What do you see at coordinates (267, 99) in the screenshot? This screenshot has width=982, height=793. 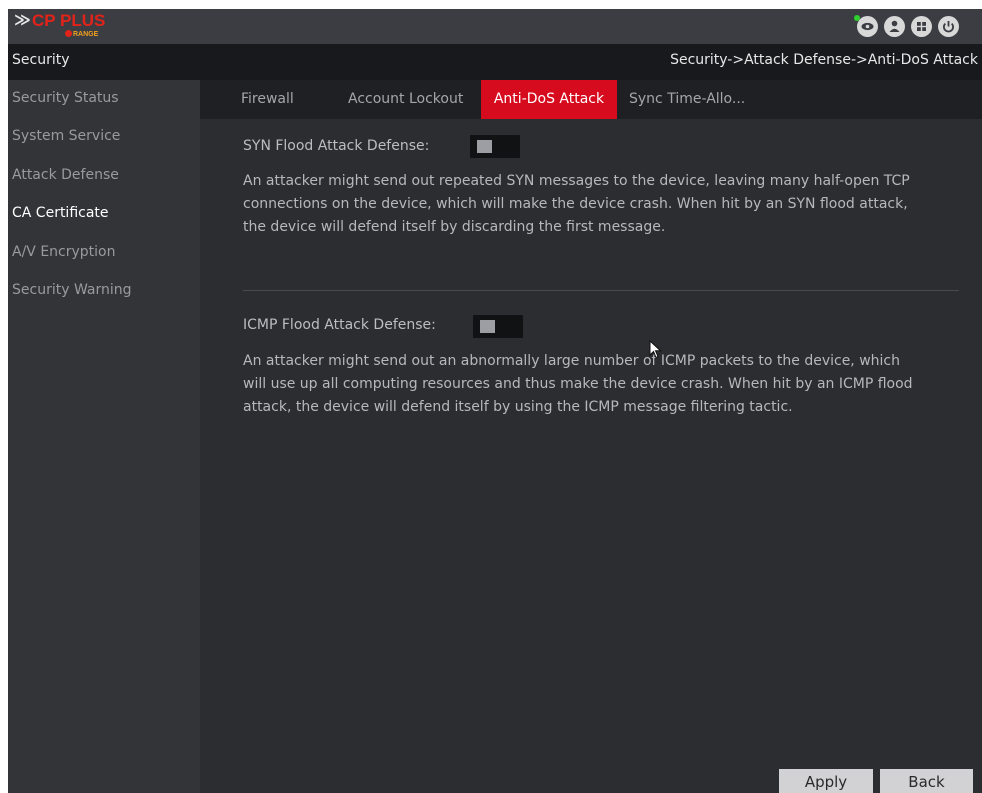 I see `tab-firewall: Firewall` at bounding box center [267, 99].